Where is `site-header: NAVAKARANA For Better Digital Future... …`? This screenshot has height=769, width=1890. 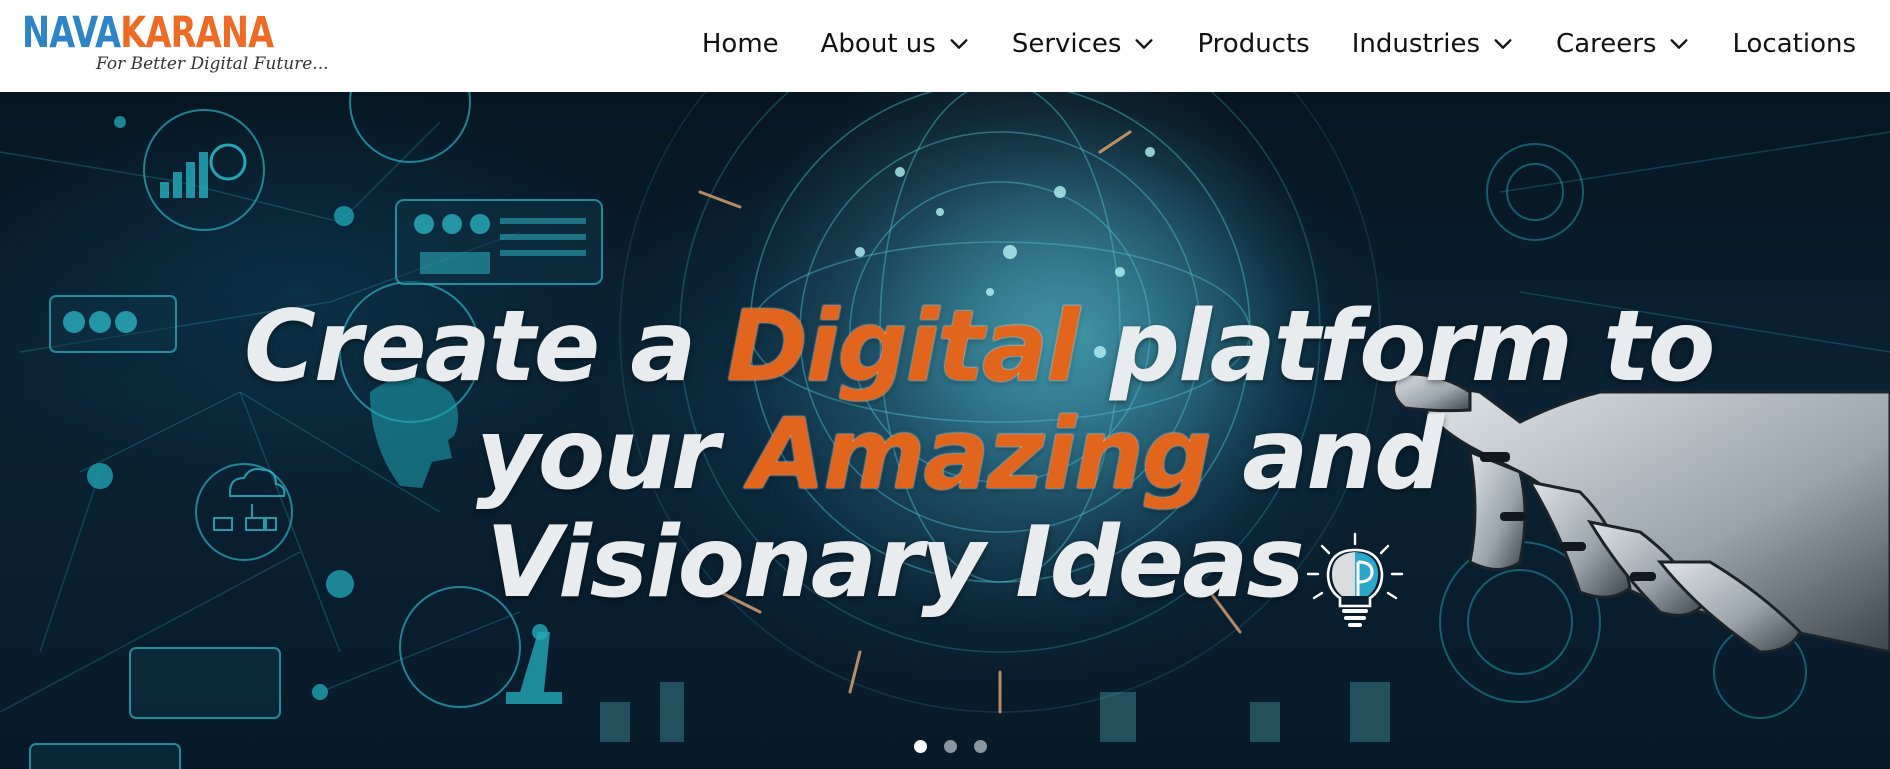 site-header: NAVAKARANA For Better Digital Future... … is located at coordinates (945, 46).